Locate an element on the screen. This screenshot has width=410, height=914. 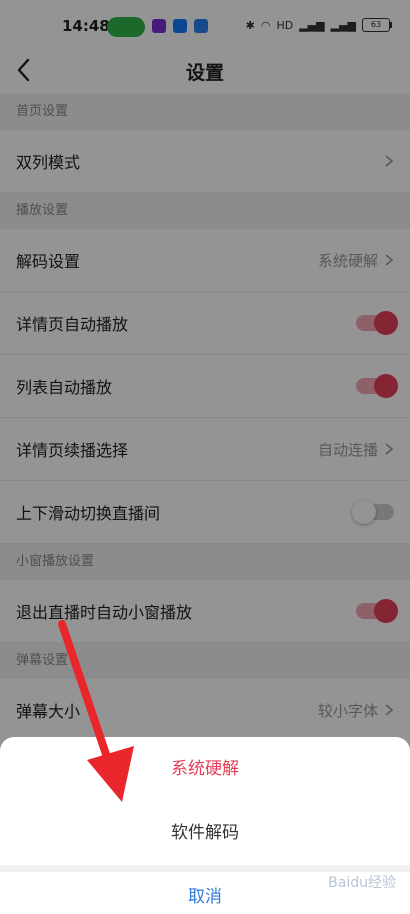
option-hardware-decode: 系统硬解 is located at coordinates (205, 769).